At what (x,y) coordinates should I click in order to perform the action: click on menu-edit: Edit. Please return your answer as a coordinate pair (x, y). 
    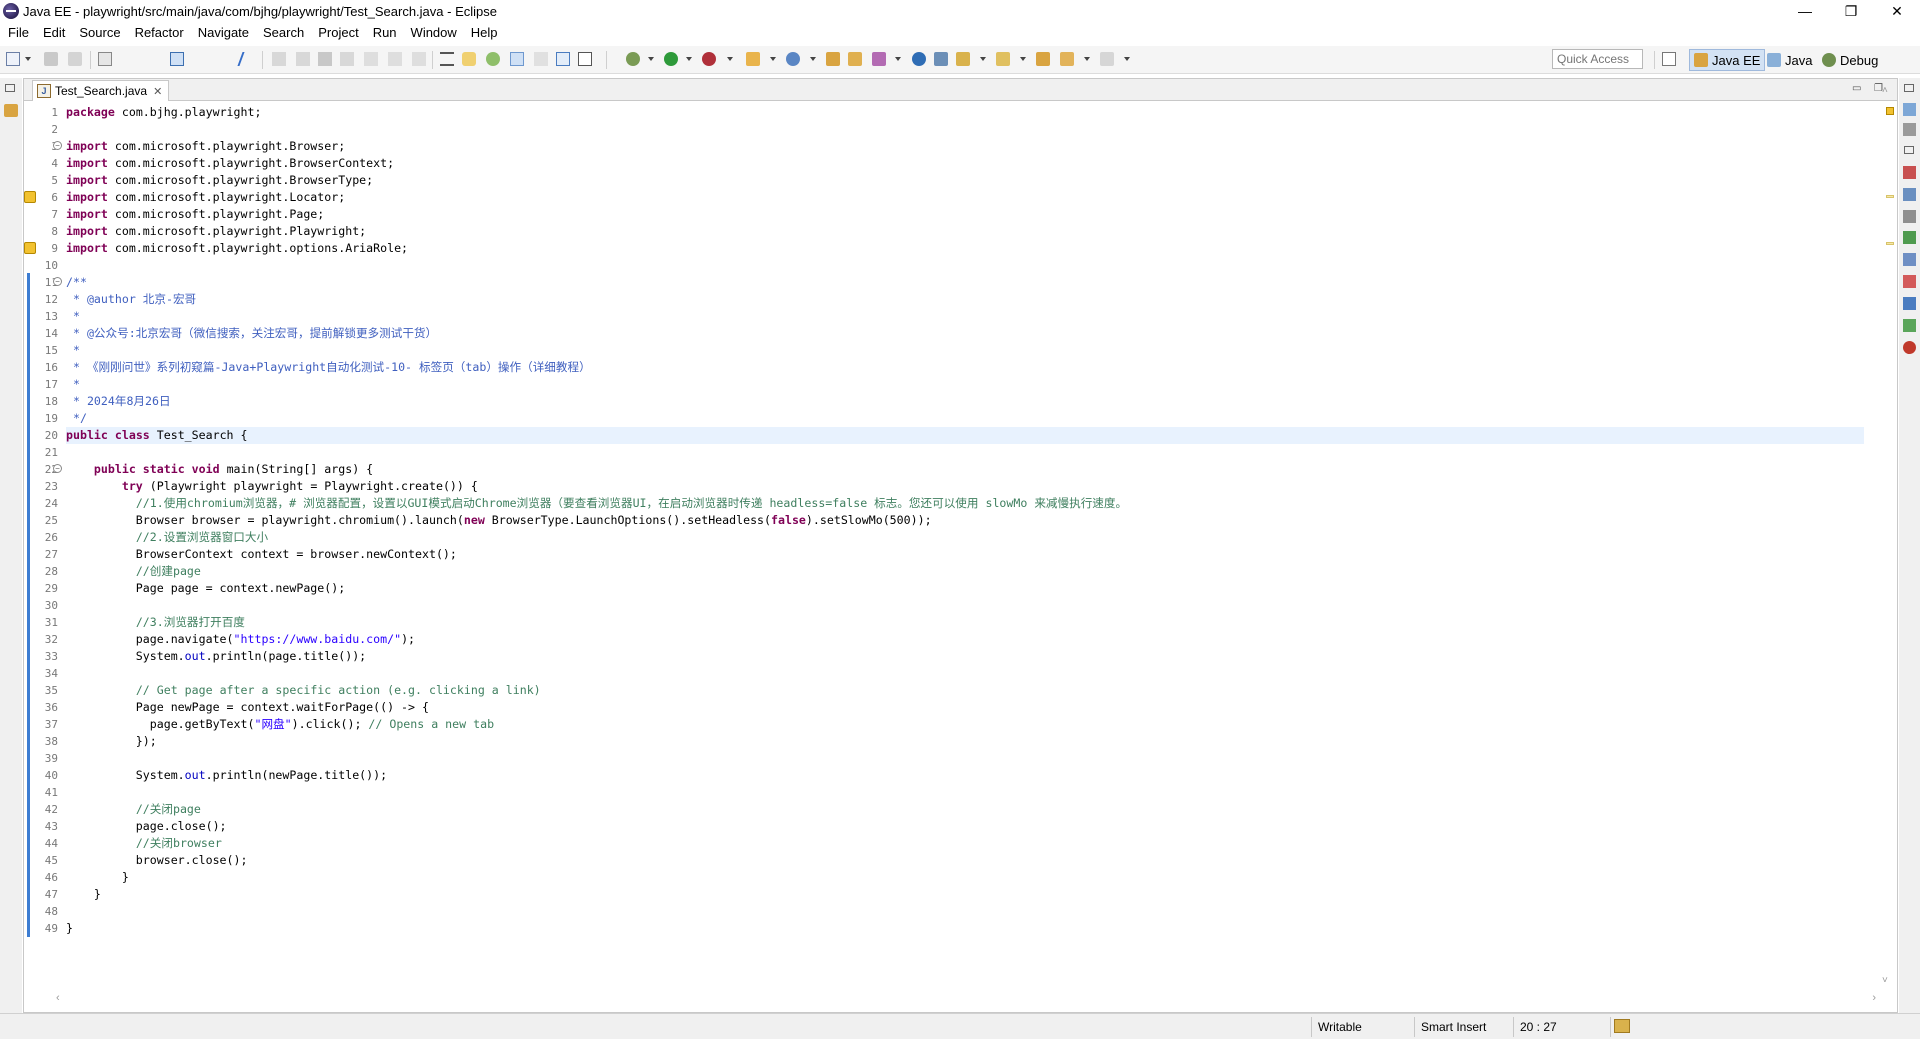
    Looking at the image, I should click on (53, 32).